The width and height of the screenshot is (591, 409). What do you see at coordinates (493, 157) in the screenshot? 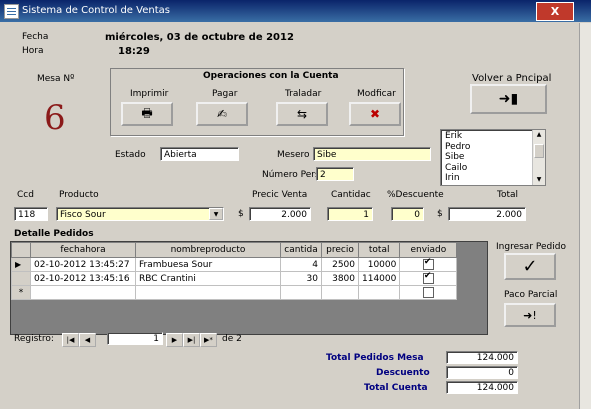
I see `mesero-listbox: Erik Pedro Sibe Cailo Irin ▲ ▼` at bounding box center [493, 157].